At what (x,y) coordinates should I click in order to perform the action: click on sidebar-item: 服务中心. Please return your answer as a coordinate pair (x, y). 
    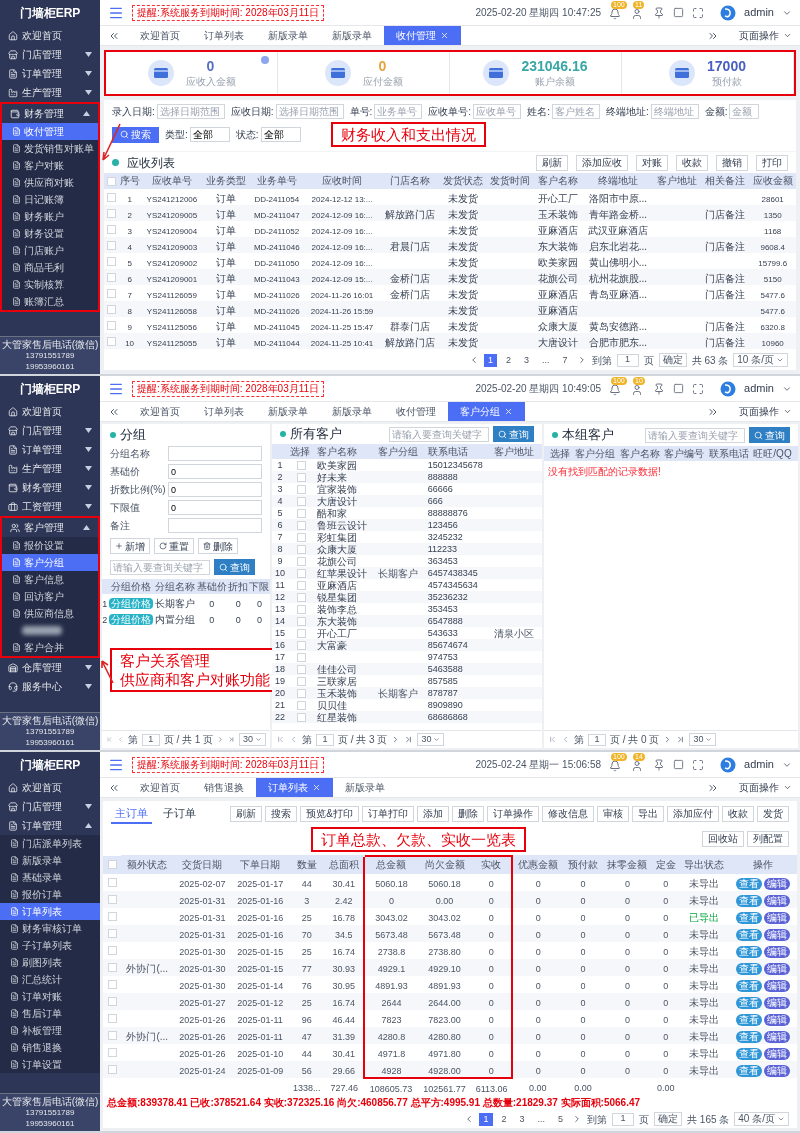
    Looking at the image, I should click on (50, 686).